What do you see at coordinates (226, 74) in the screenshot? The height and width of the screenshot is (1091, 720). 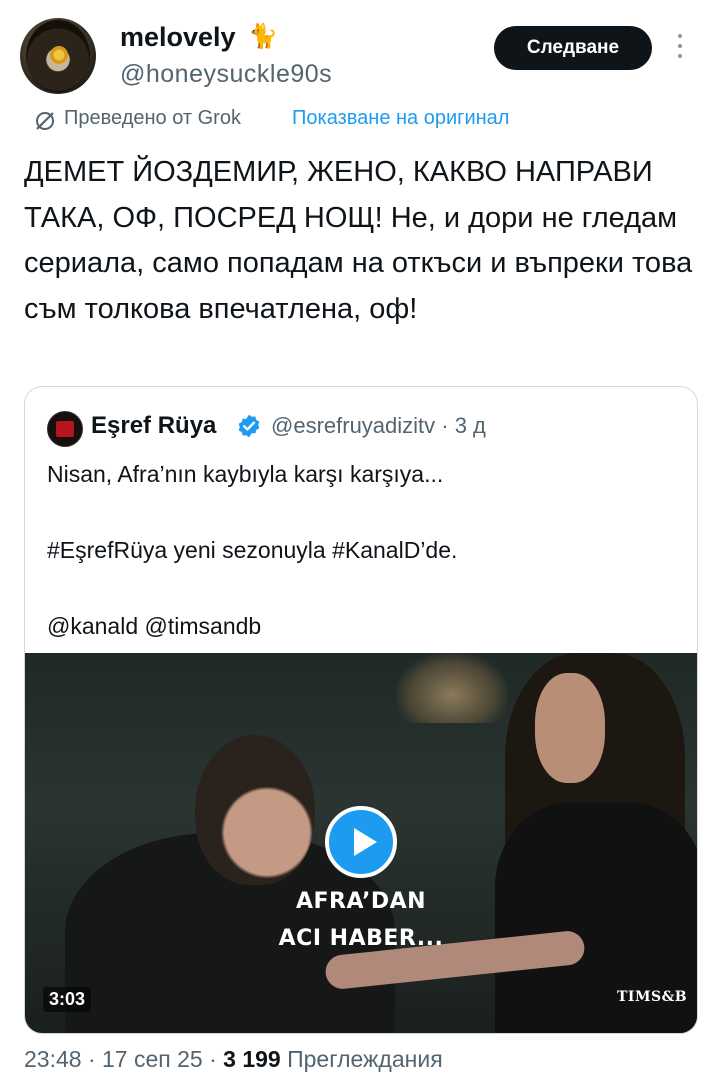 I see `author-handle: @honeysuckle90s` at bounding box center [226, 74].